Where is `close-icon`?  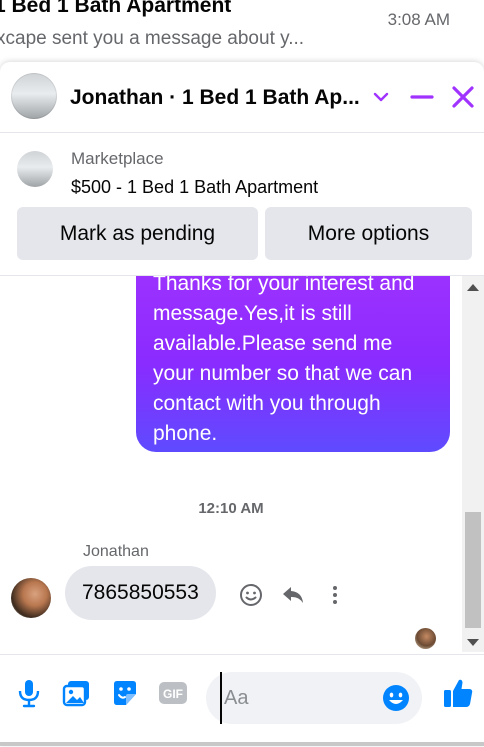
close-icon is located at coordinates (463, 97).